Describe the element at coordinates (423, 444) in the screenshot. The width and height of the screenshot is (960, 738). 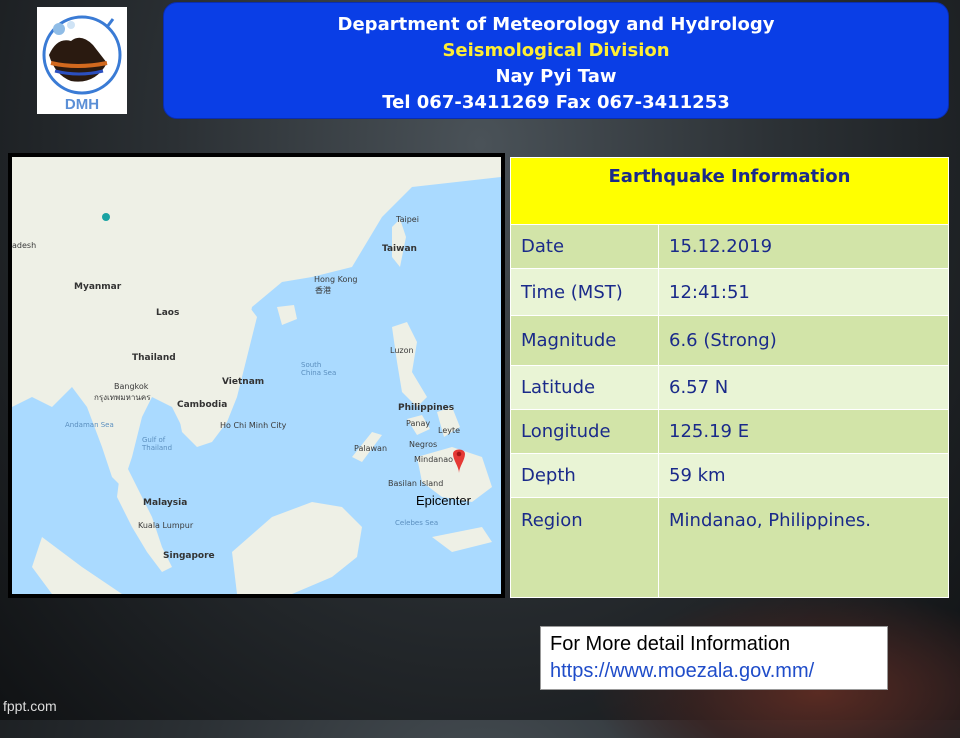
I see `map-label-negros: Negros` at that location.